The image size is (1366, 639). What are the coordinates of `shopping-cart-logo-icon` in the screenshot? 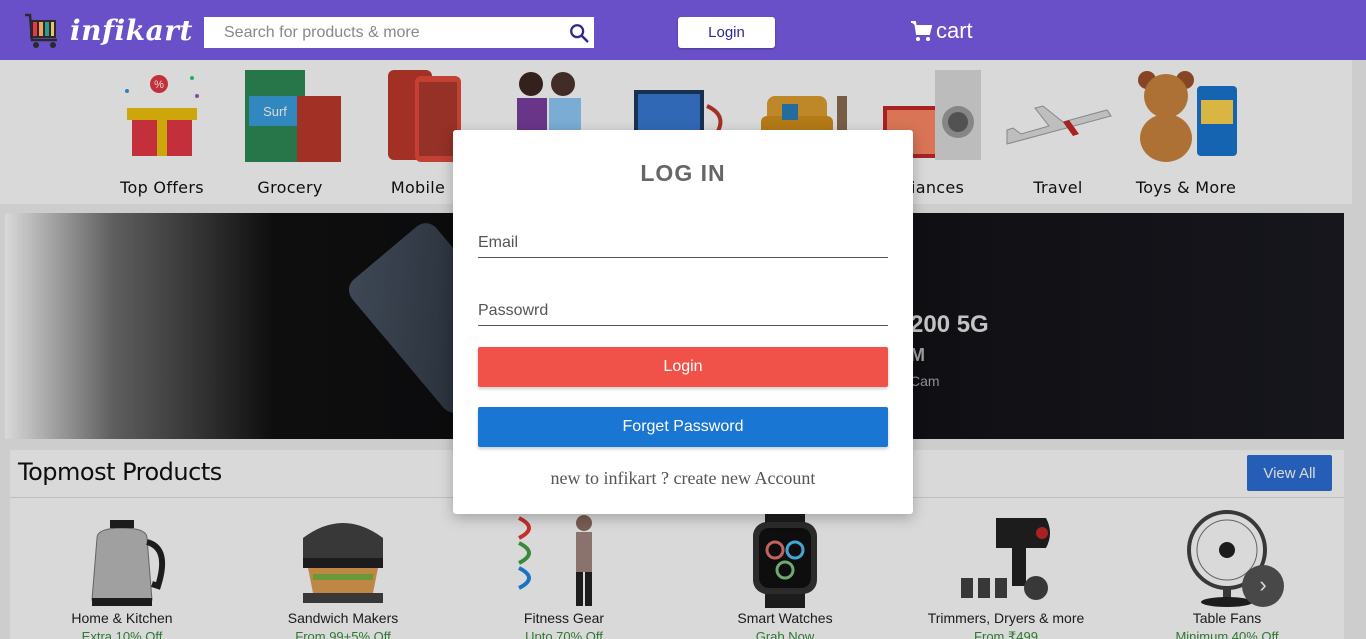 It's located at (41, 30).